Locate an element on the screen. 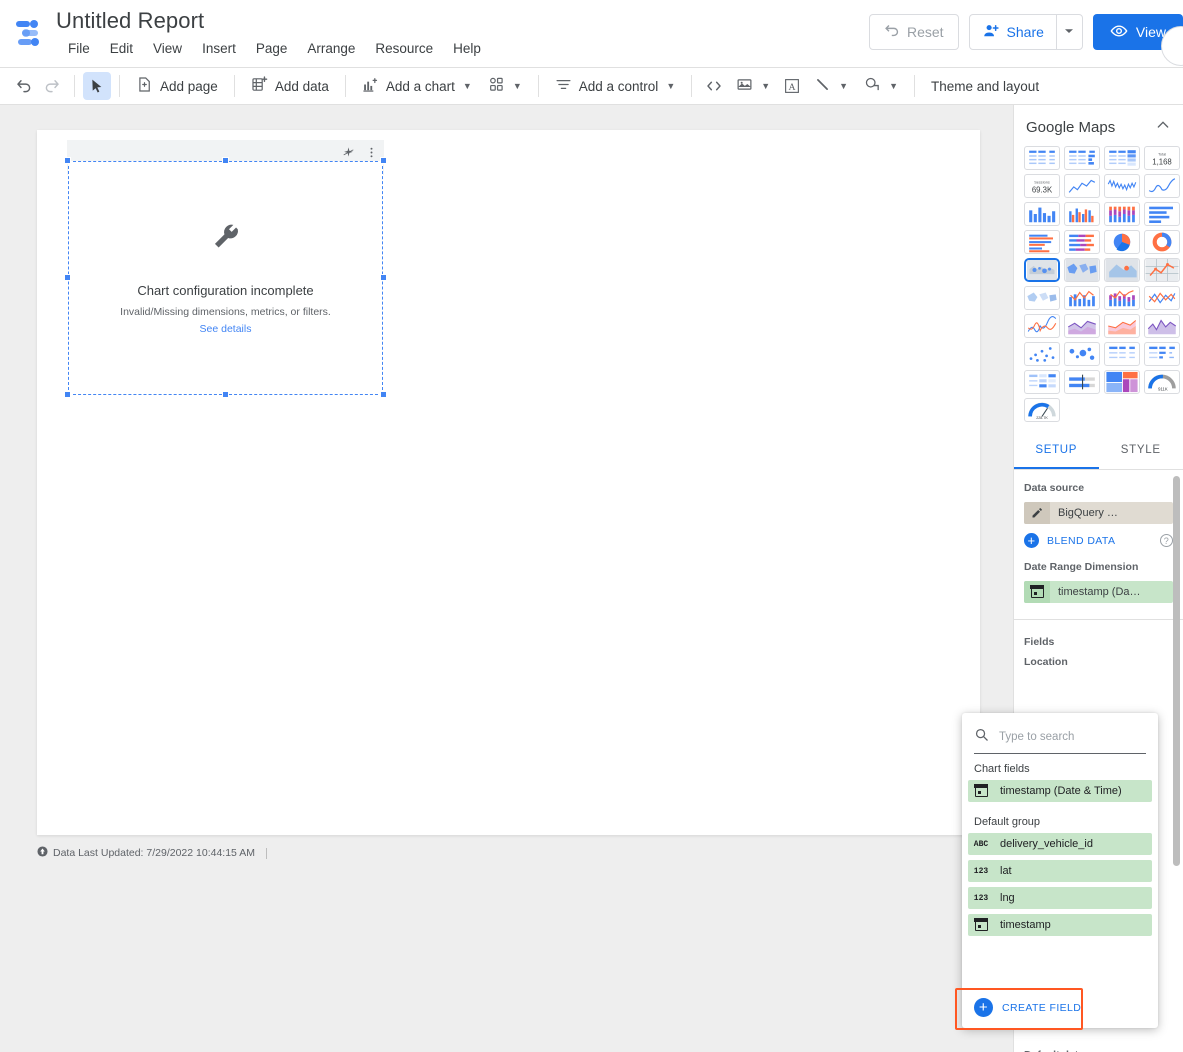  pencil-icon is located at coordinates (1037, 513).